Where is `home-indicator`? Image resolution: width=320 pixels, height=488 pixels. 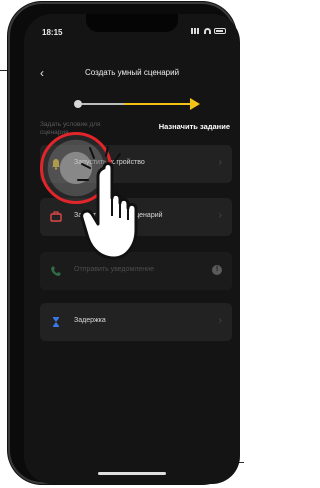
home-indicator is located at coordinates (132, 473).